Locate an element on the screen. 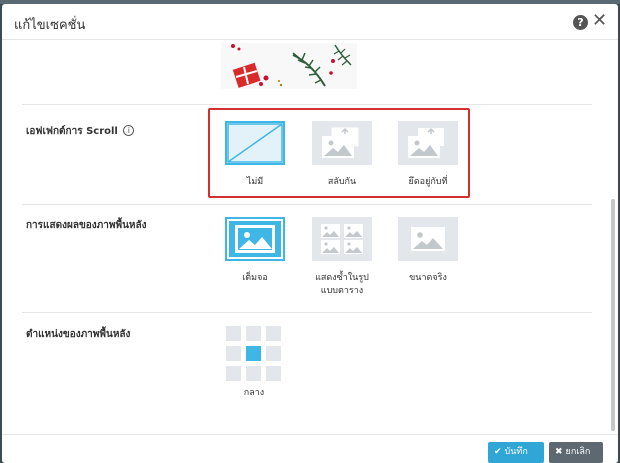  no-effect-icon is located at coordinates (255, 143).